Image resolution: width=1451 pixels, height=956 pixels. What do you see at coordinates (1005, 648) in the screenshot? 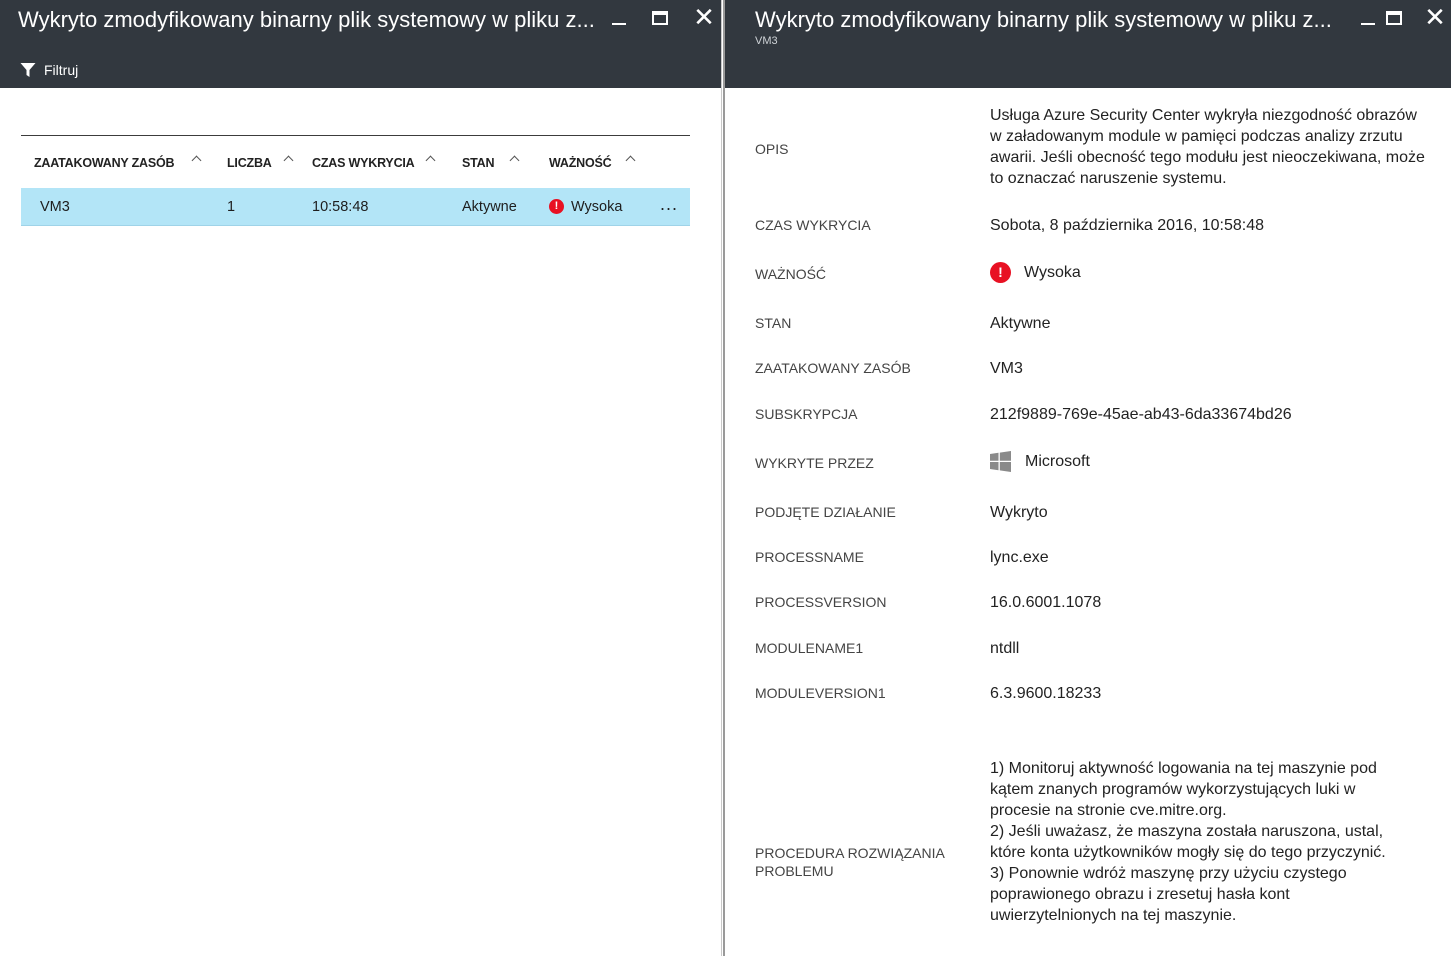
I see `prop-value-modulename: ntdll` at bounding box center [1005, 648].